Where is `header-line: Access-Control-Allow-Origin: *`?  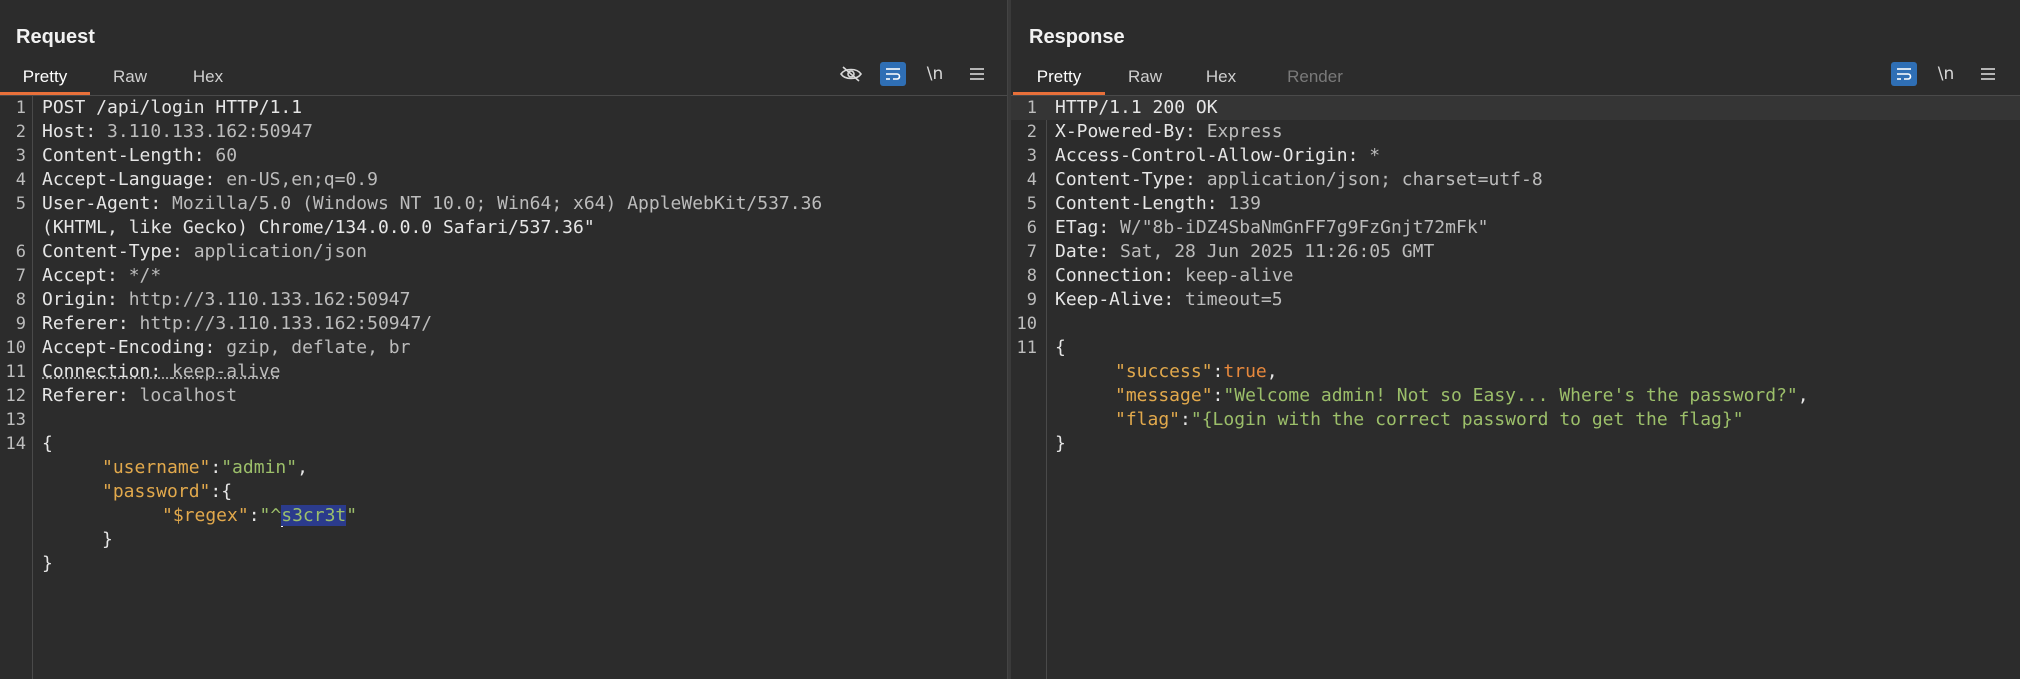
header-line: Access-Control-Allow-Origin: * is located at coordinates (1217, 156).